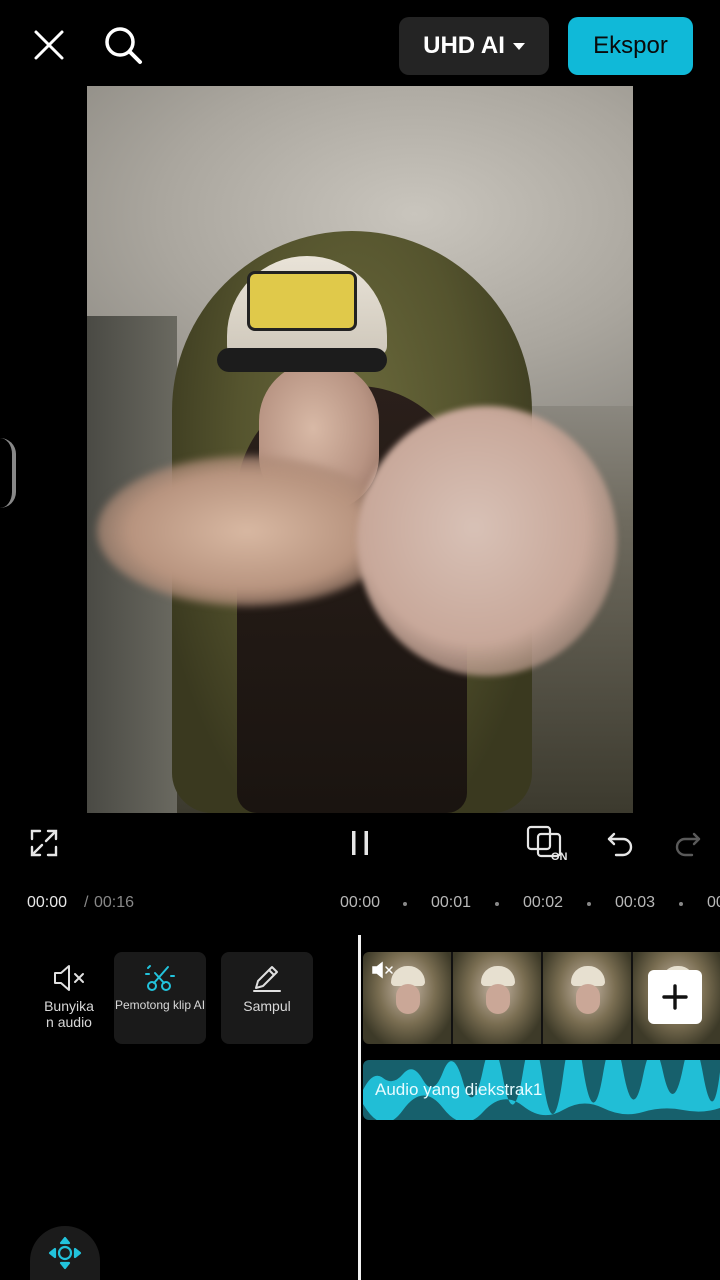  Describe the element at coordinates (69, 978) in the screenshot. I see `speaker-mute-icon` at that location.